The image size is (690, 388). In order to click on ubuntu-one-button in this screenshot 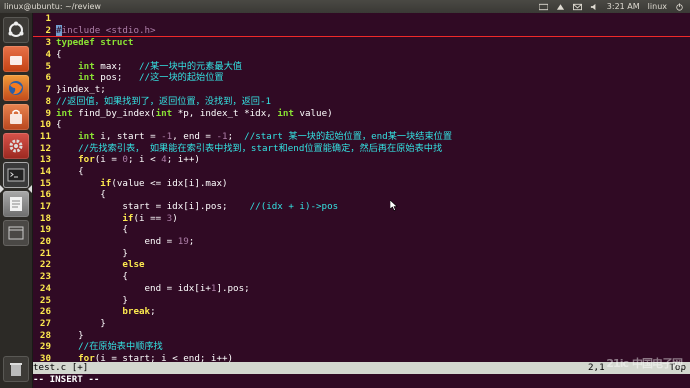, I will do `click(16, 59)`.